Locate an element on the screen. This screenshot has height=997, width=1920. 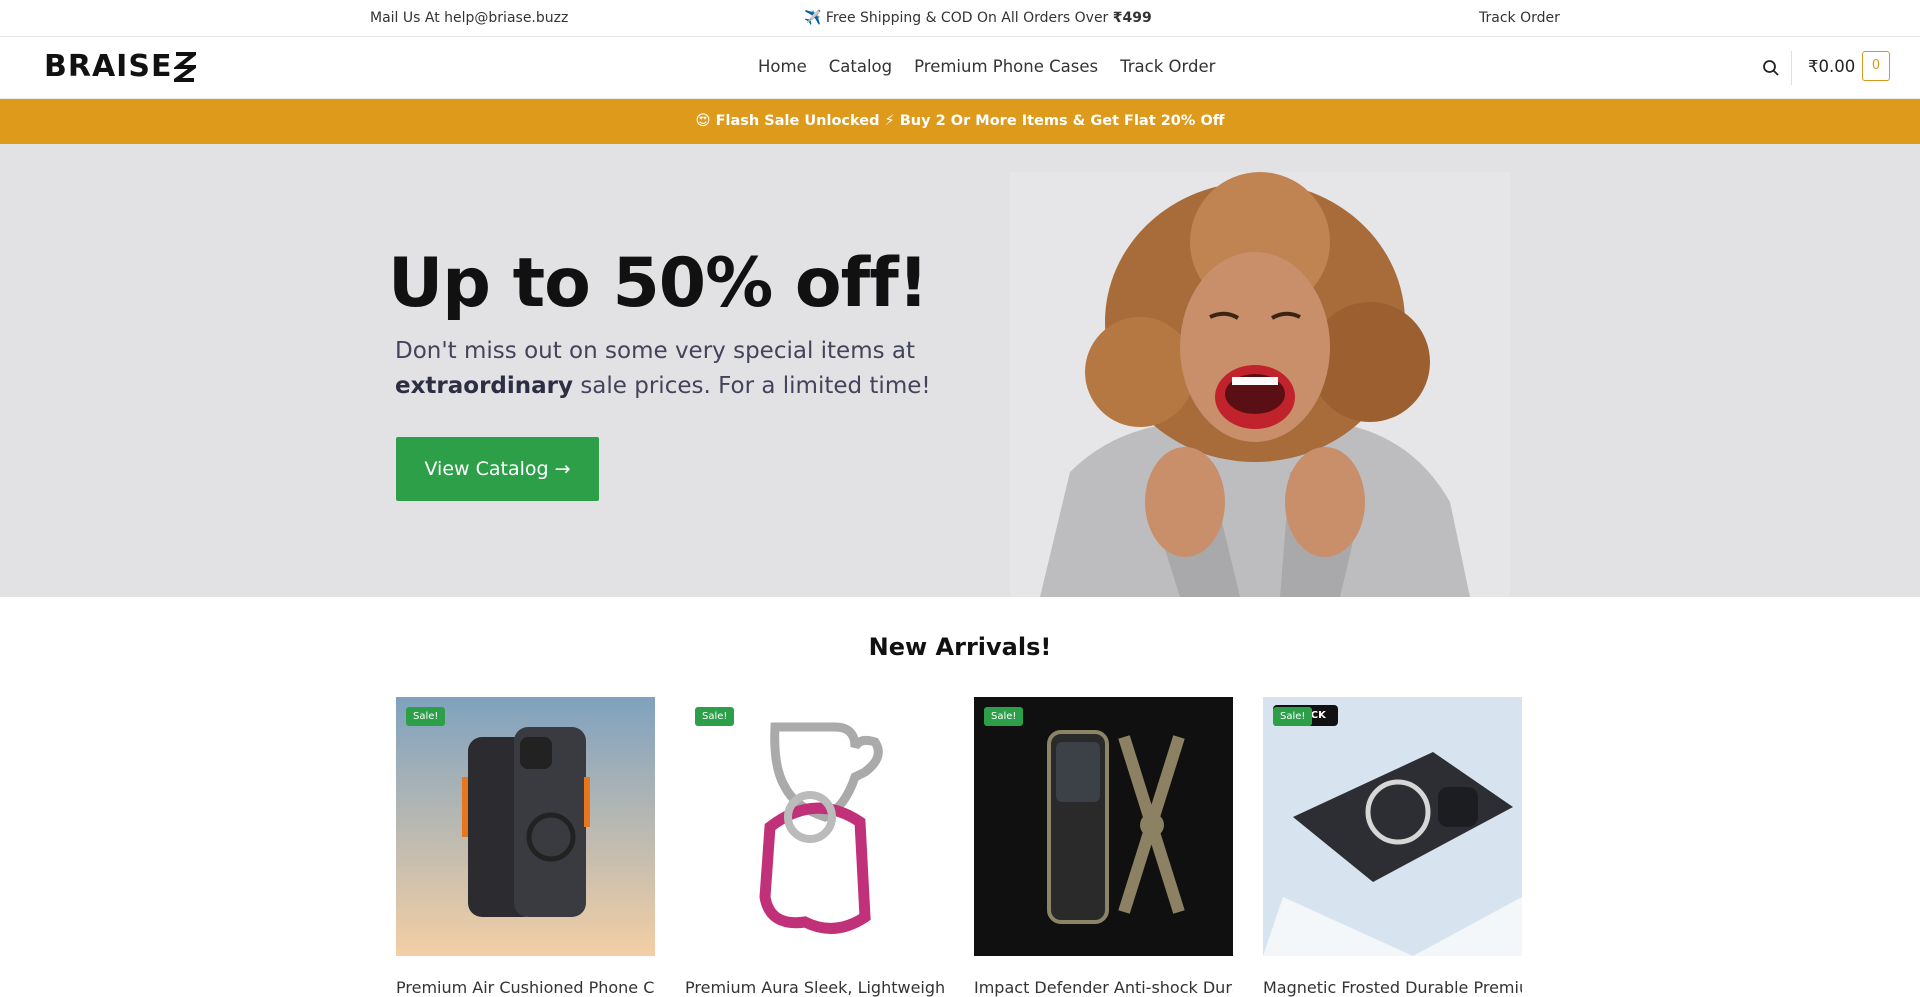
cart-total: ₹0.00 is located at coordinates (1831, 66).